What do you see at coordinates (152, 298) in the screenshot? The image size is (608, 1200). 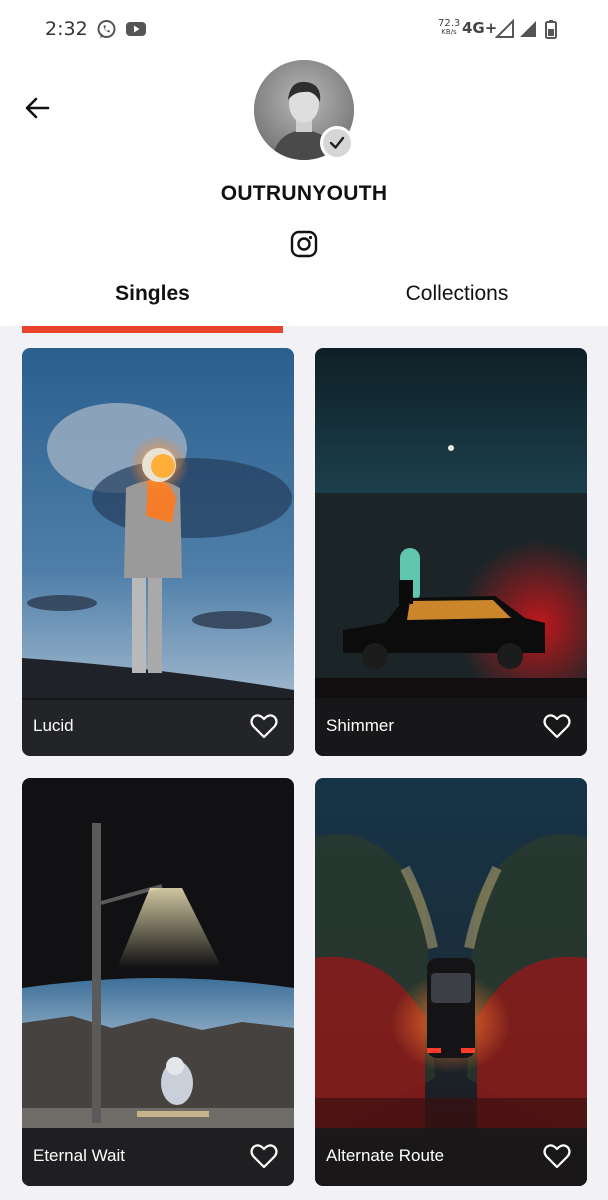 I see `tab-singles: Singles` at bounding box center [152, 298].